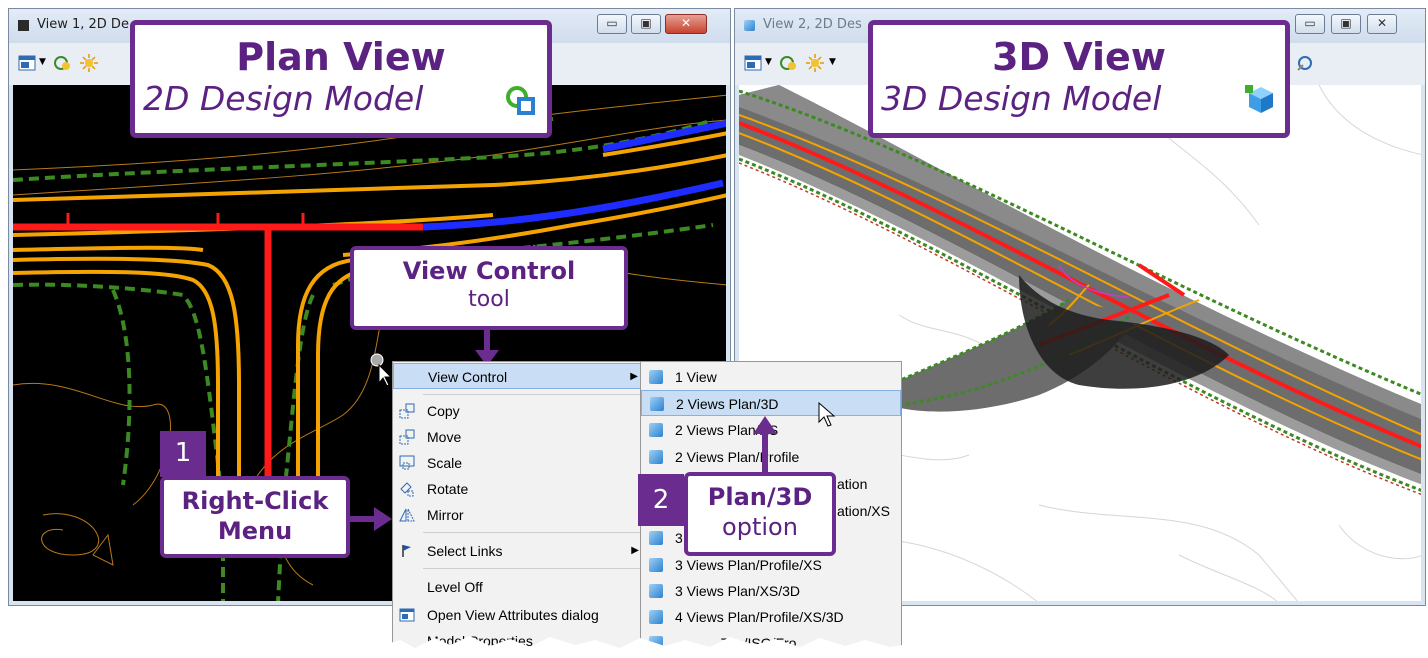  What do you see at coordinates (812, 24) in the screenshot?
I see `view-2-title: View 2, 2D Des` at bounding box center [812, 24].